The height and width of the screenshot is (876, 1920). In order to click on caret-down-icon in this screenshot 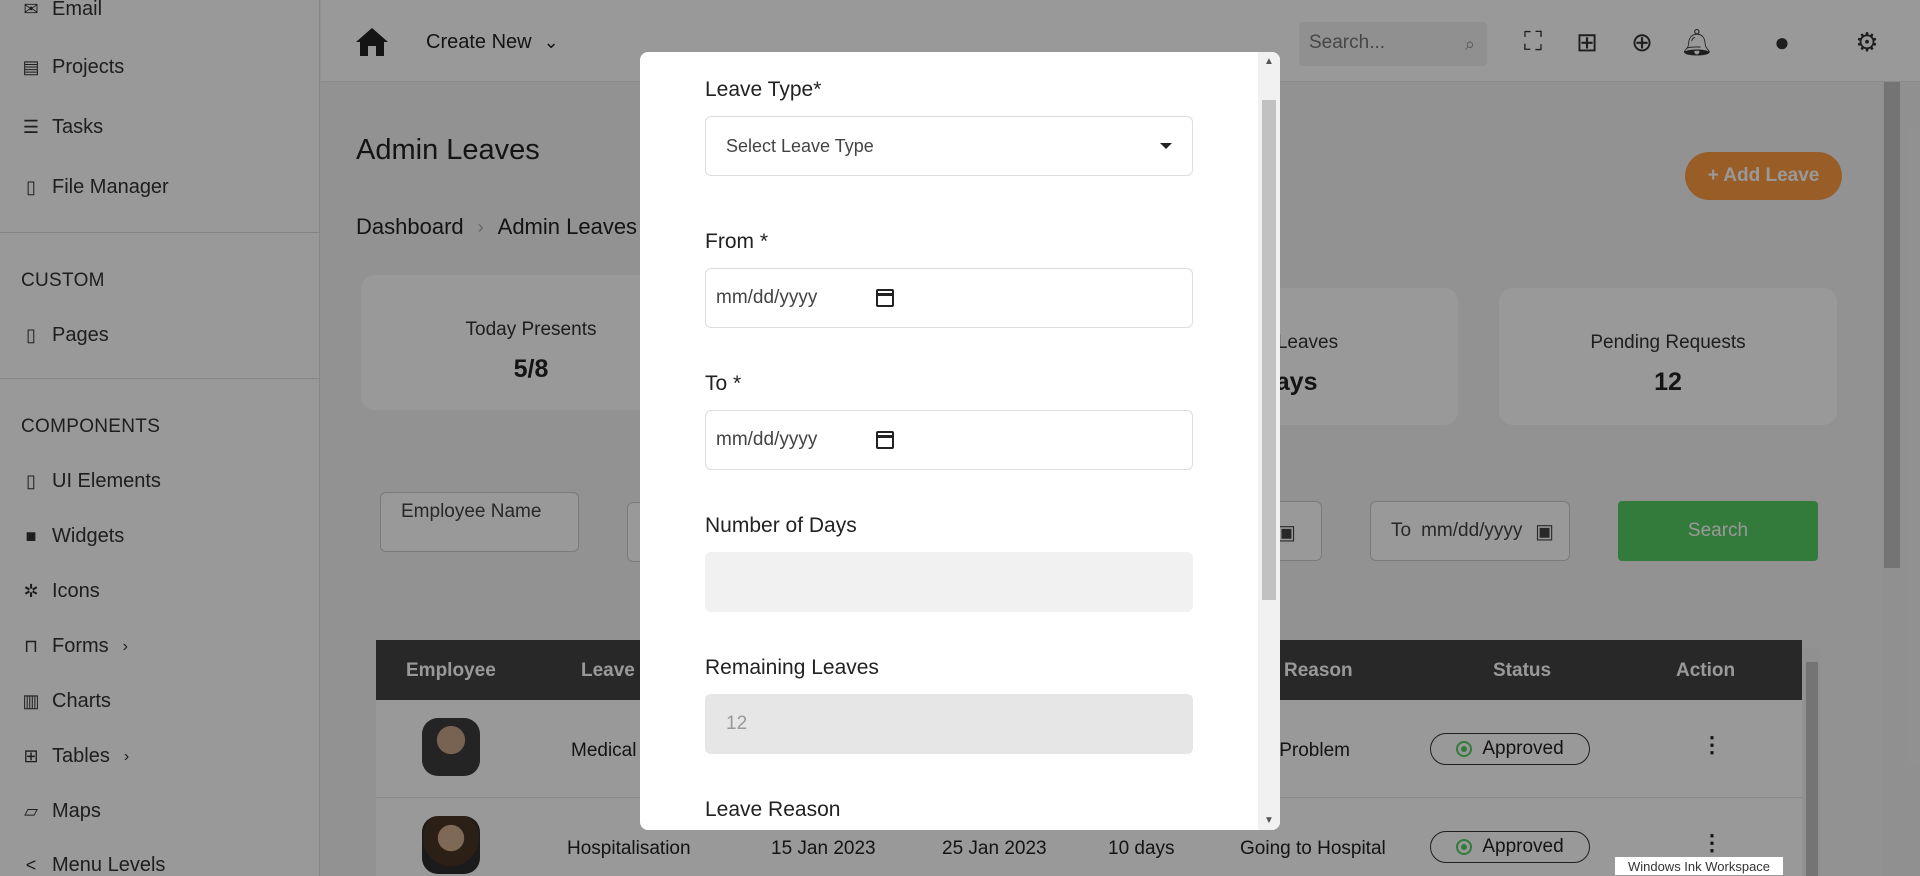, I will do `click(1166, 146)`.